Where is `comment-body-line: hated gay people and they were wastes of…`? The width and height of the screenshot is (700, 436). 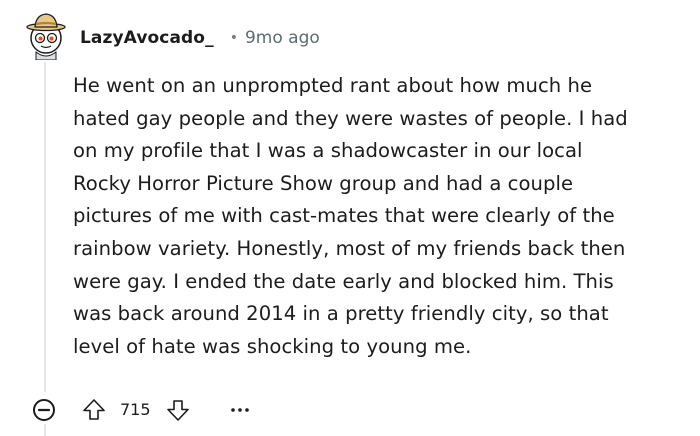 comment-body-line: hated gay people and they were wastes of… is located at coordinates (350, 118).